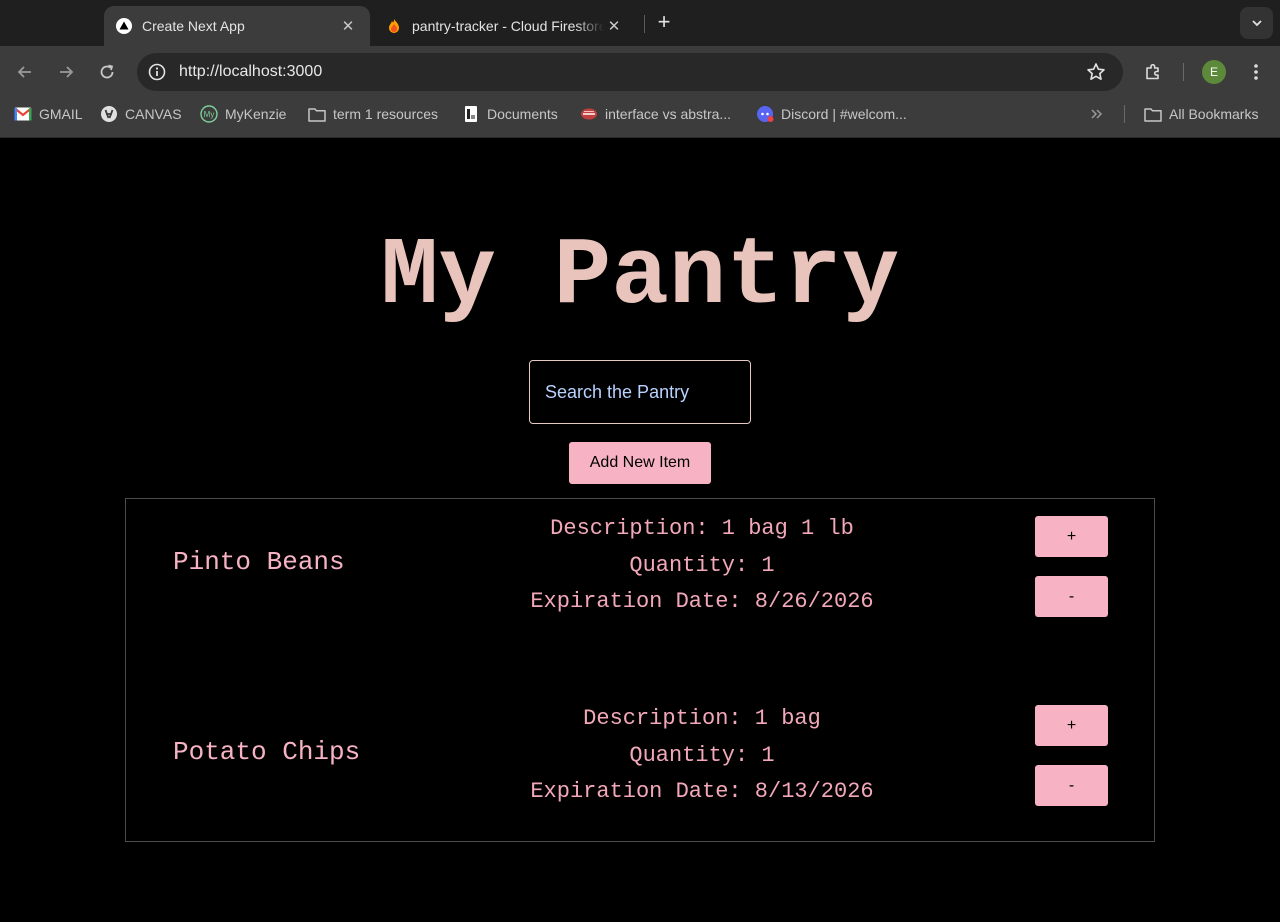 The image size is (1280, 922). What do you see at coordinates (702, 528) in the screenshot?
I see `item-description: Description: 1 bag 1 lb` at bounding box center [702, 528].